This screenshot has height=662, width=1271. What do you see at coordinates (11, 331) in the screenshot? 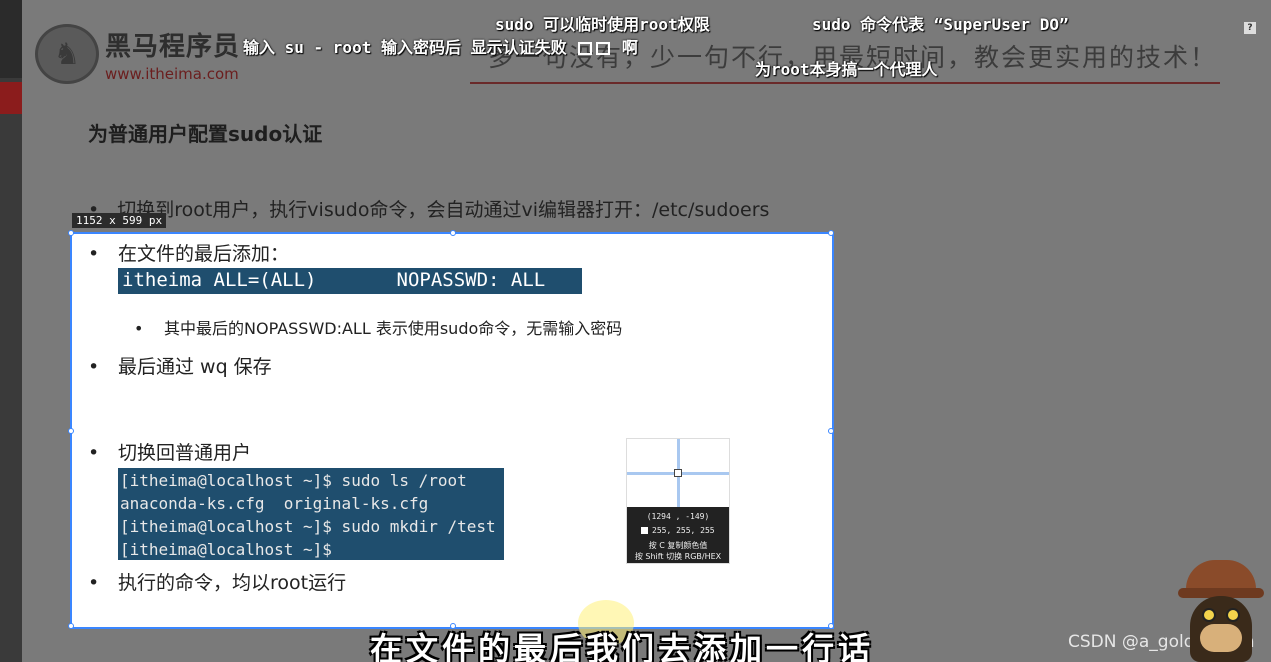
I see `left-sidebar-strip` at bounding box center [11, 331].